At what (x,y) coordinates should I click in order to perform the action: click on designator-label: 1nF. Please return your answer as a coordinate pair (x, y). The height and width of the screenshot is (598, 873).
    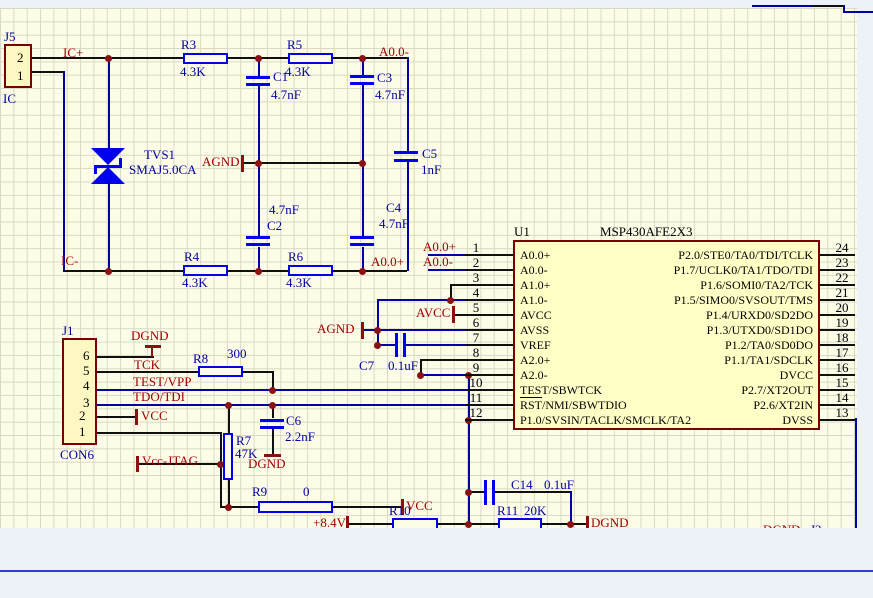
    Looking at the image, I should click on (431, 169).